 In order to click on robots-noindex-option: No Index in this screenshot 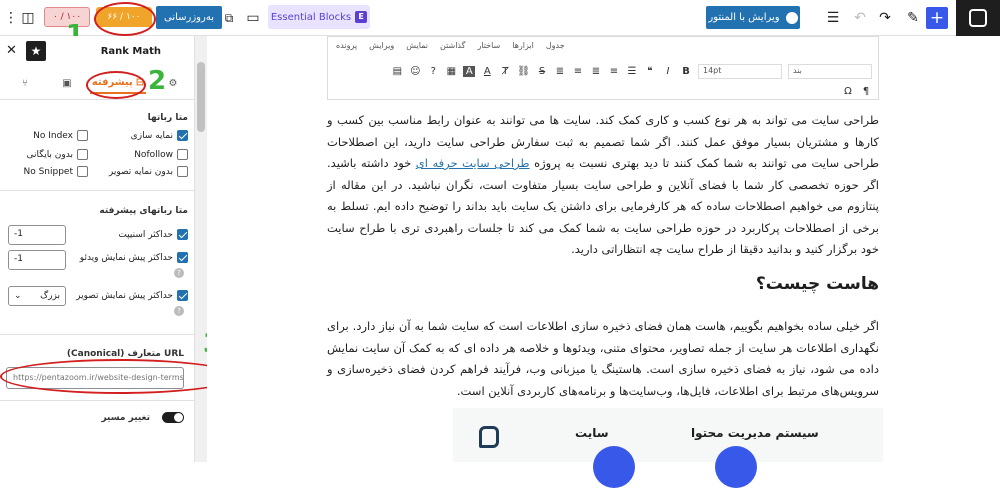, I will do `click(60, 135)`.